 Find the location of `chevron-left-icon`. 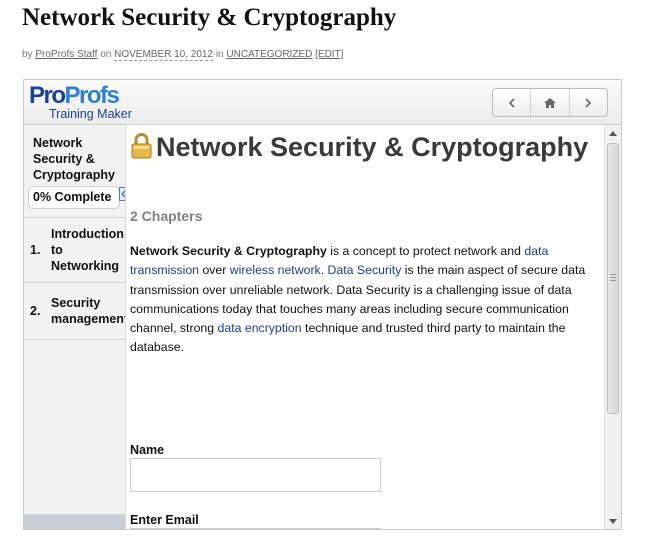

chevron-left-icon is located at coordinates (511, 102).